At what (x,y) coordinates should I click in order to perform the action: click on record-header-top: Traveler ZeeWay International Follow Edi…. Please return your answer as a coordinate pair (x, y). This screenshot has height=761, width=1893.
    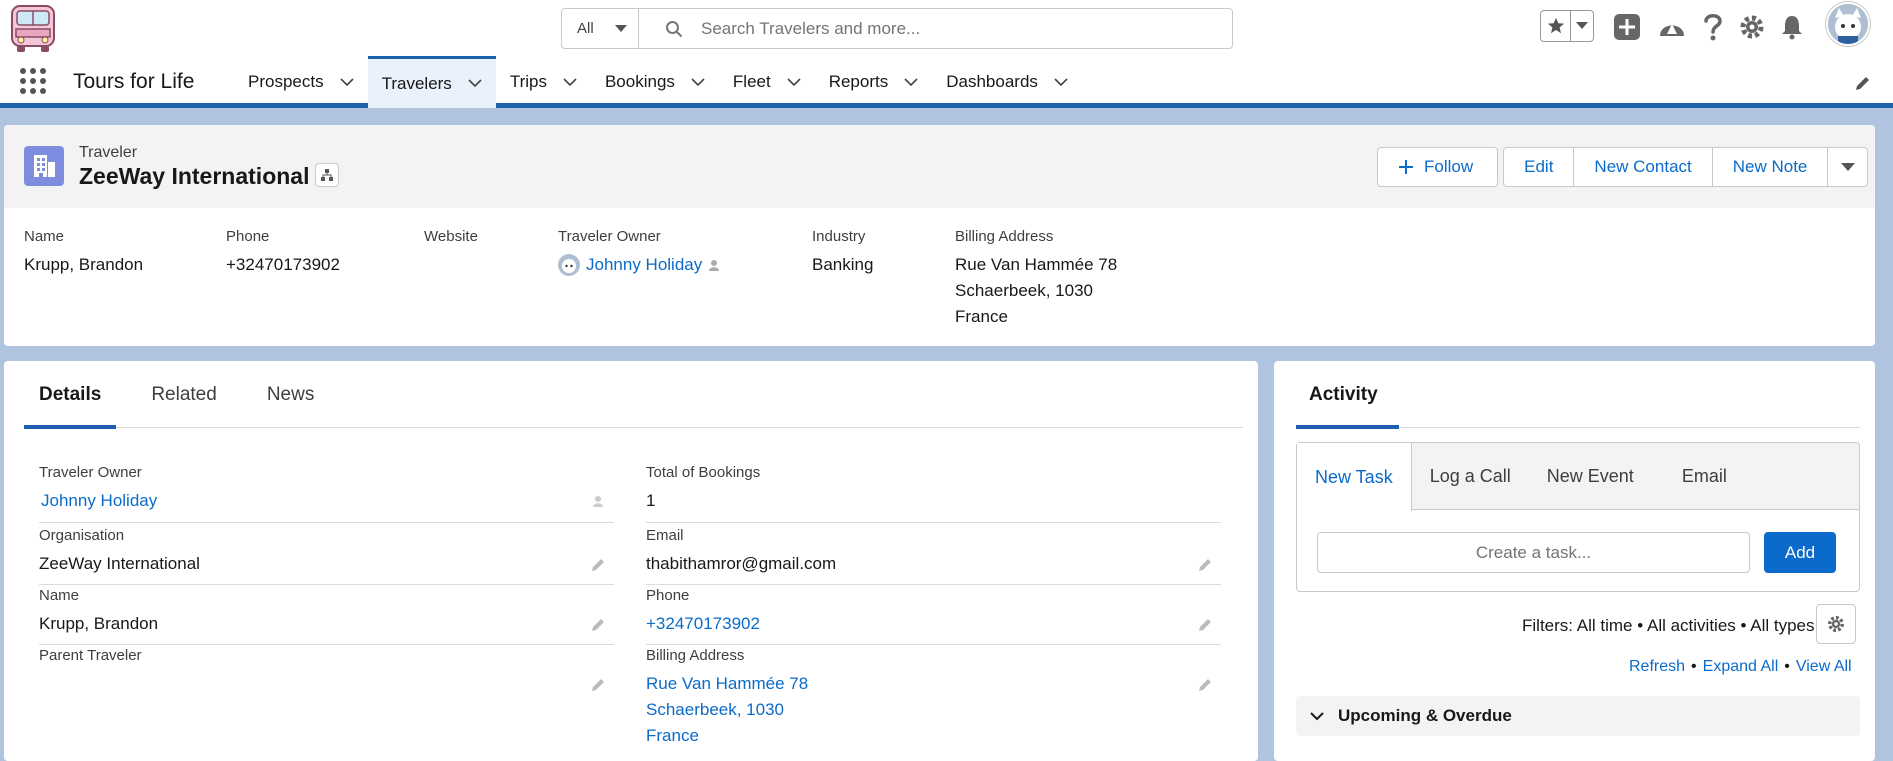
    Looking at the image, I should click on (939, 166).